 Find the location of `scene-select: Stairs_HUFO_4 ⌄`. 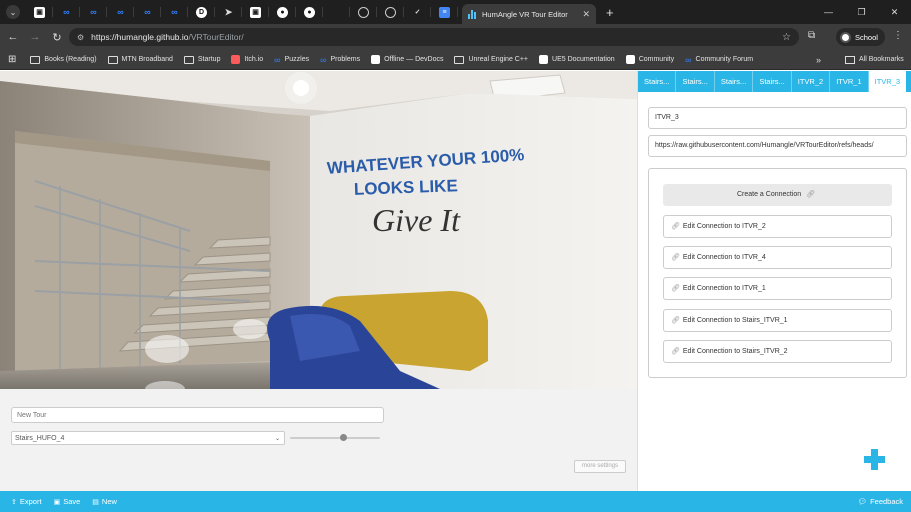

scene-select: Stairs_HUFO_4 ⌄ is located at coordinates (148, 438).